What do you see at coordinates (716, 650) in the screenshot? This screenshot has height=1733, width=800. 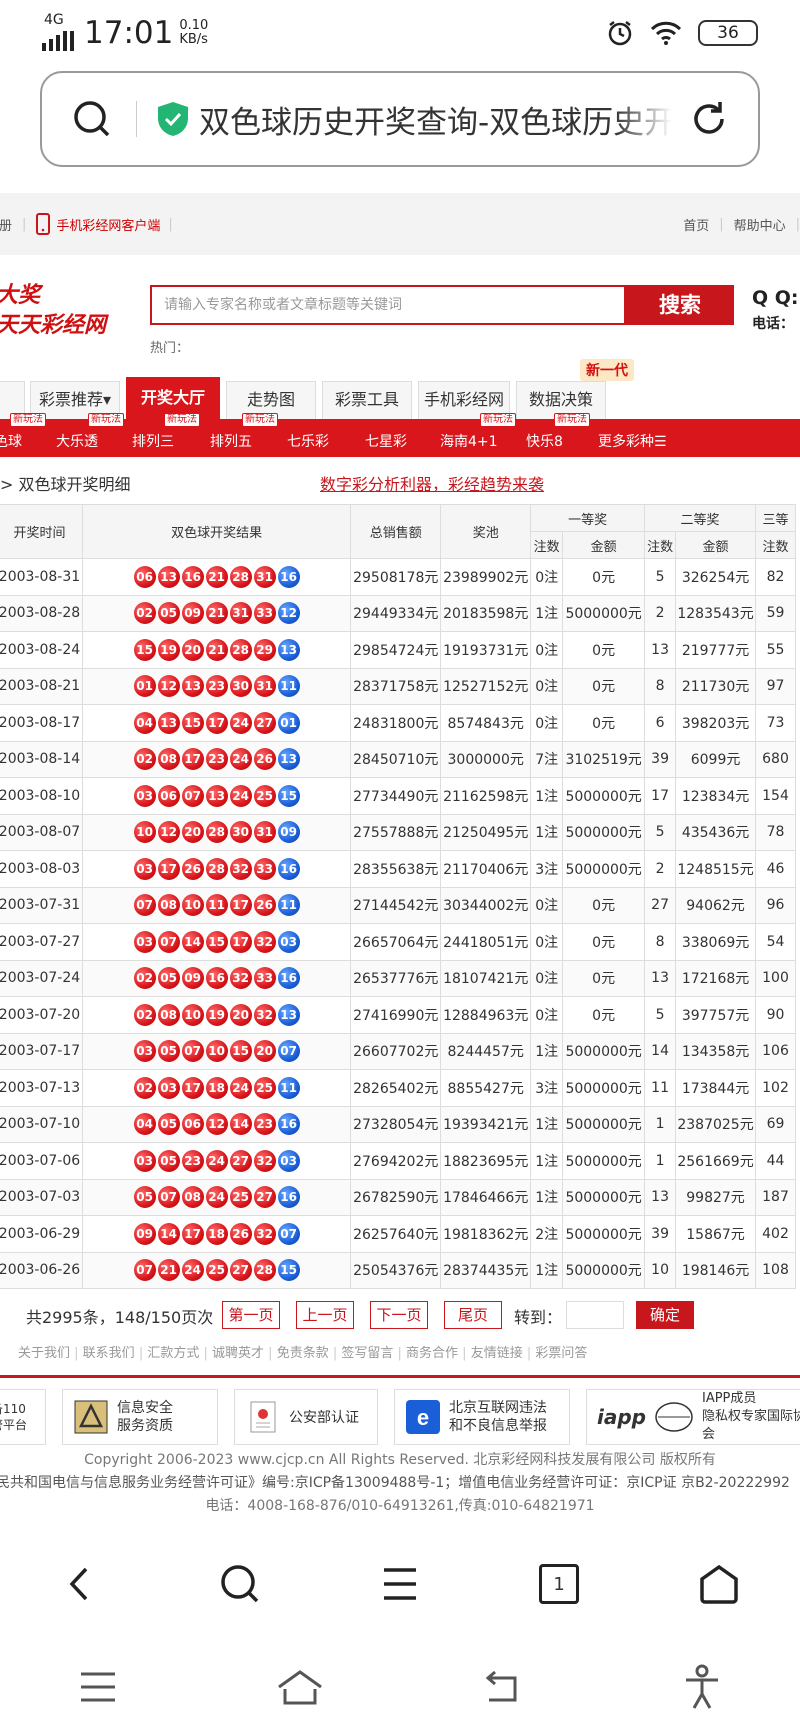 I see `cell-second-amount: 219777元` at bounding box center [716, 650].